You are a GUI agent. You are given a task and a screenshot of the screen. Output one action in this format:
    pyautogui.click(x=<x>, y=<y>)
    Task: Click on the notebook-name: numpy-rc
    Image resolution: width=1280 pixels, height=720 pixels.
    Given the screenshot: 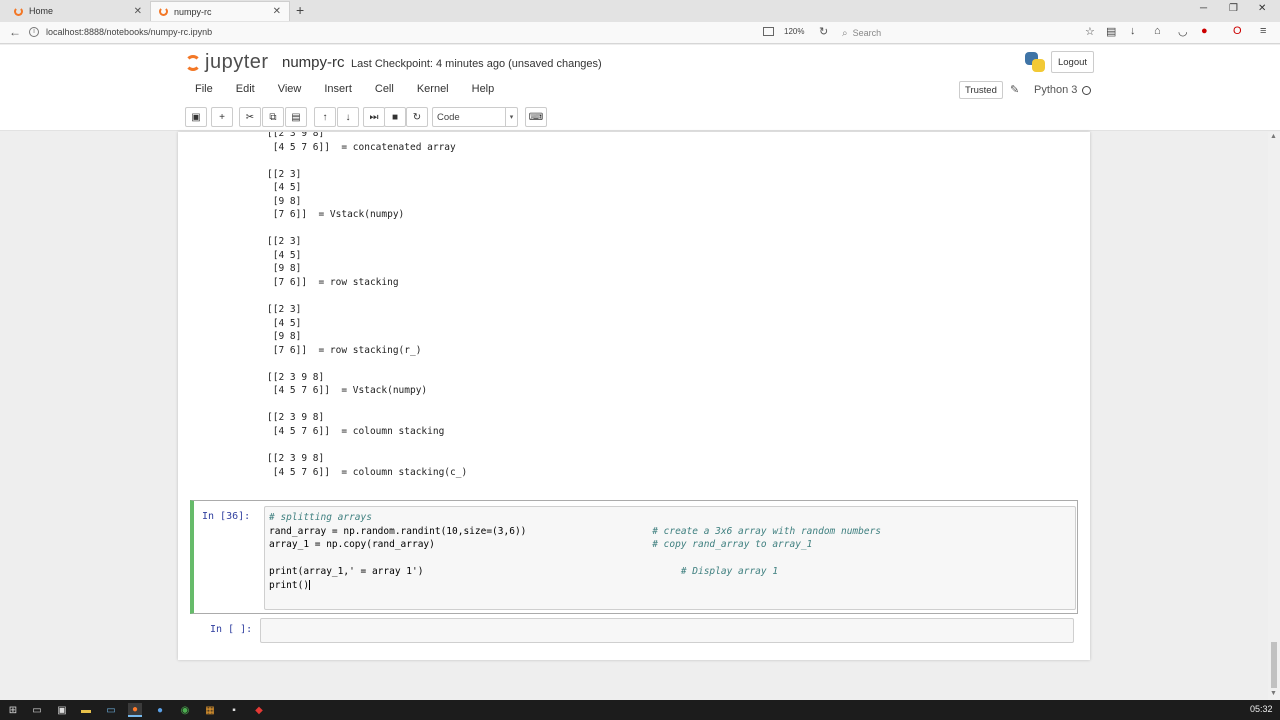 What is the action you would take?
    pyautogui.click(x=313, y=62)
    